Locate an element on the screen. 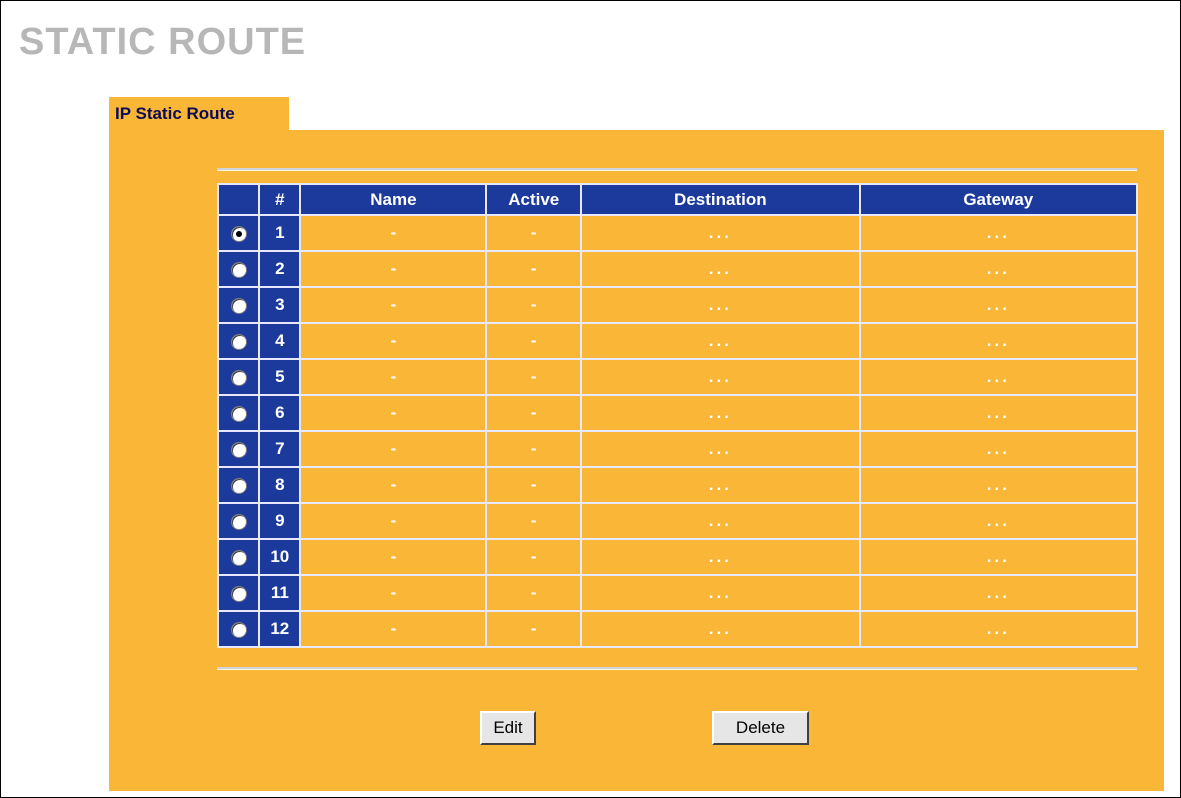 This screenshot has height=798, width=1181. tab-ip-static-route: IP Static Route is located at coordinates (199, 114).